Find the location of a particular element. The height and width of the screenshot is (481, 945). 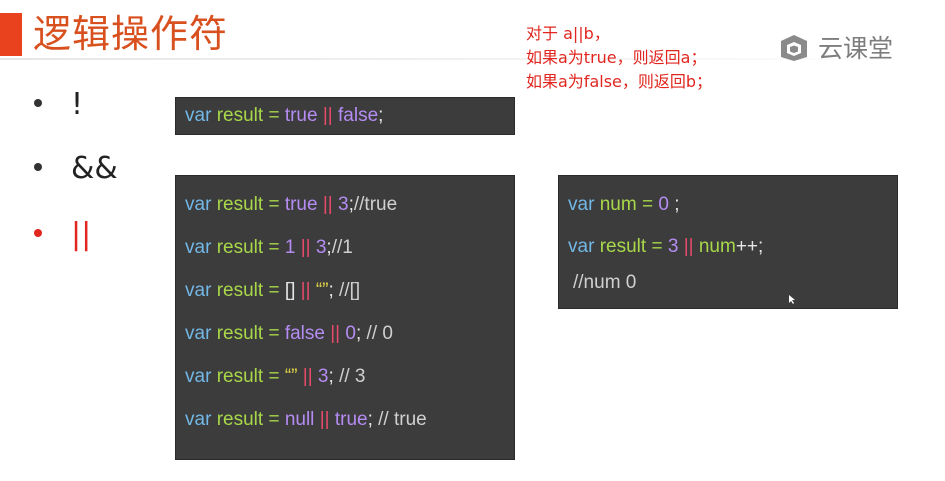

note-line: 如果a为false，则返回b； is located at coordinates (619, 81).